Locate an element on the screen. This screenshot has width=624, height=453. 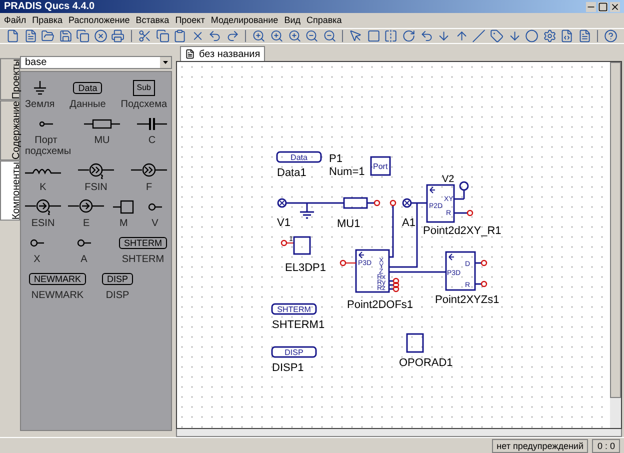
palette-item: M is located at coordinates (124, 214).